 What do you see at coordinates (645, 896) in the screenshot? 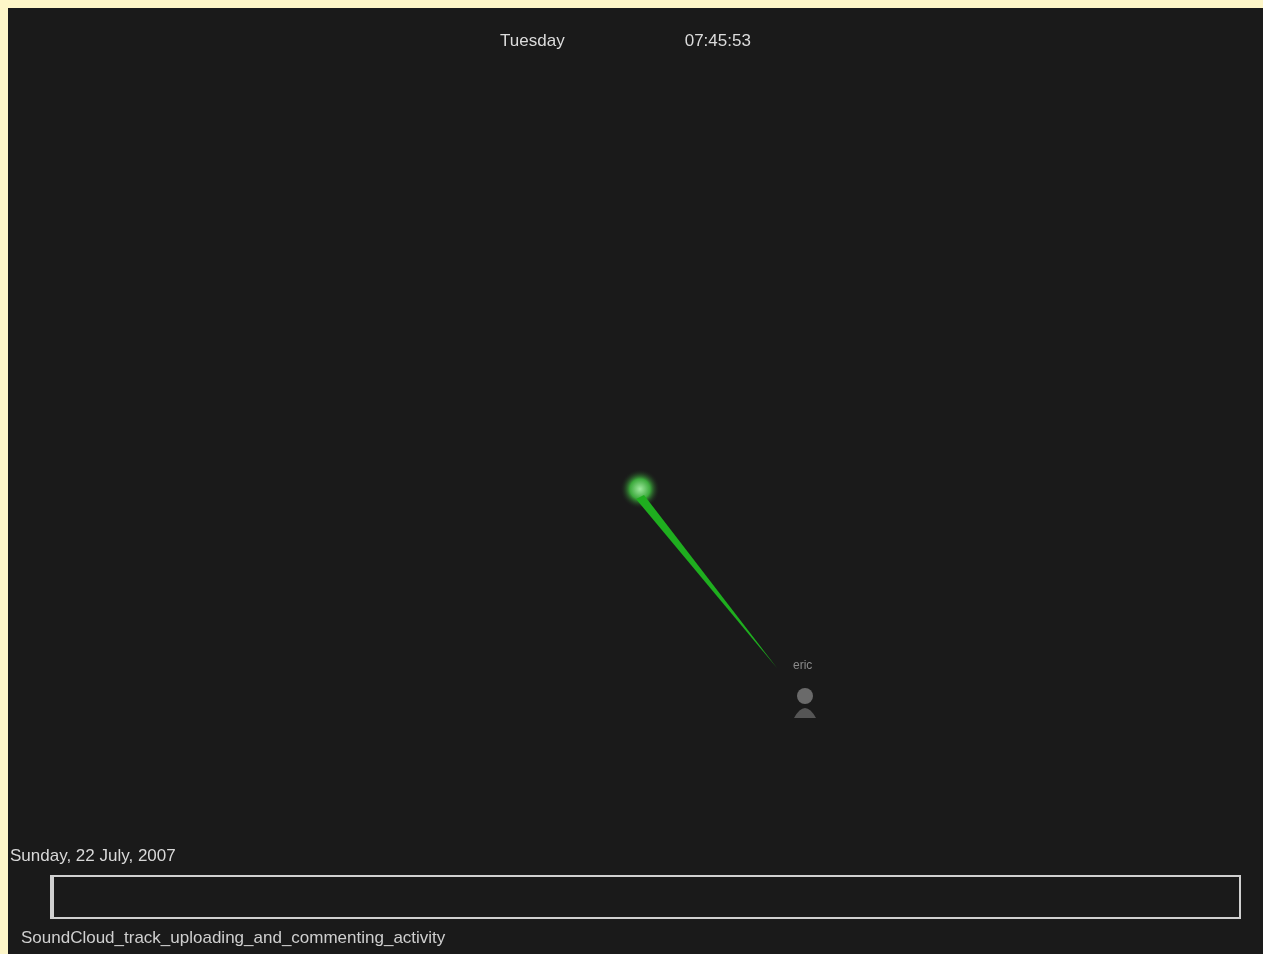
I see `timeline-slider` at bounding box center [645, 896].